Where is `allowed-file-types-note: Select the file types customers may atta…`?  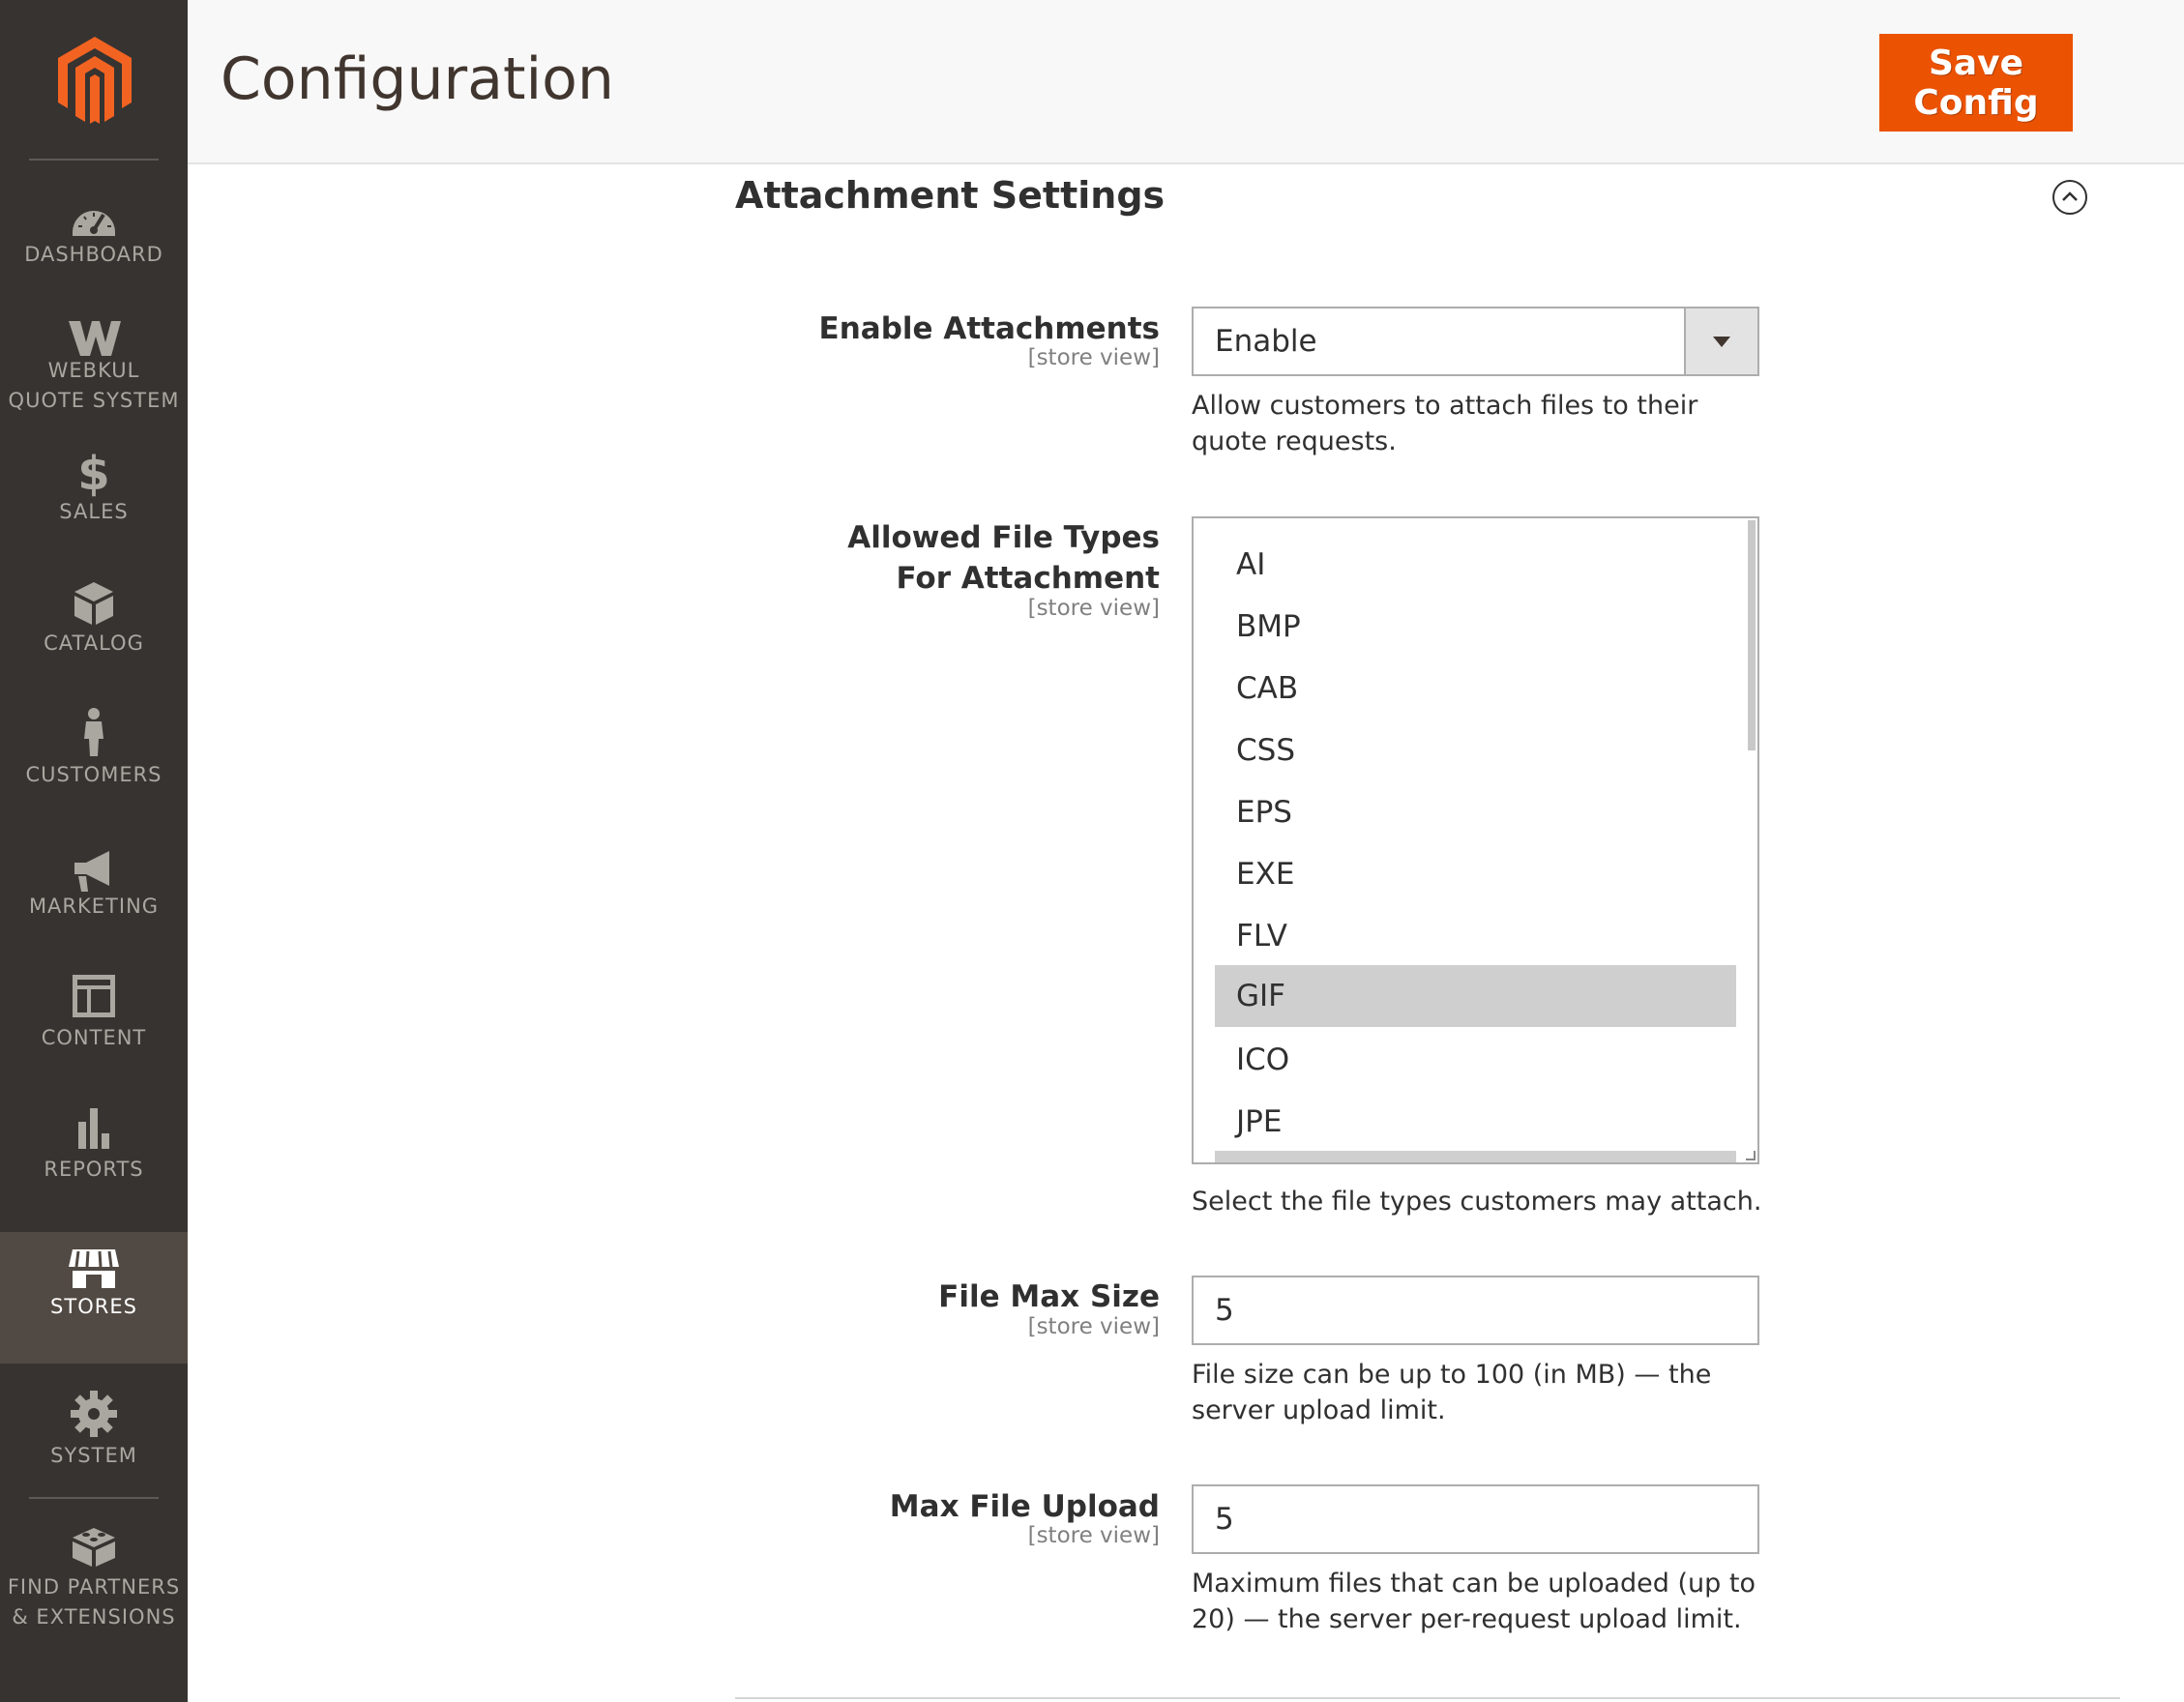 allowed-file-types-note: Select the file types customers may atta… is located at coordinates (1477, 1202).